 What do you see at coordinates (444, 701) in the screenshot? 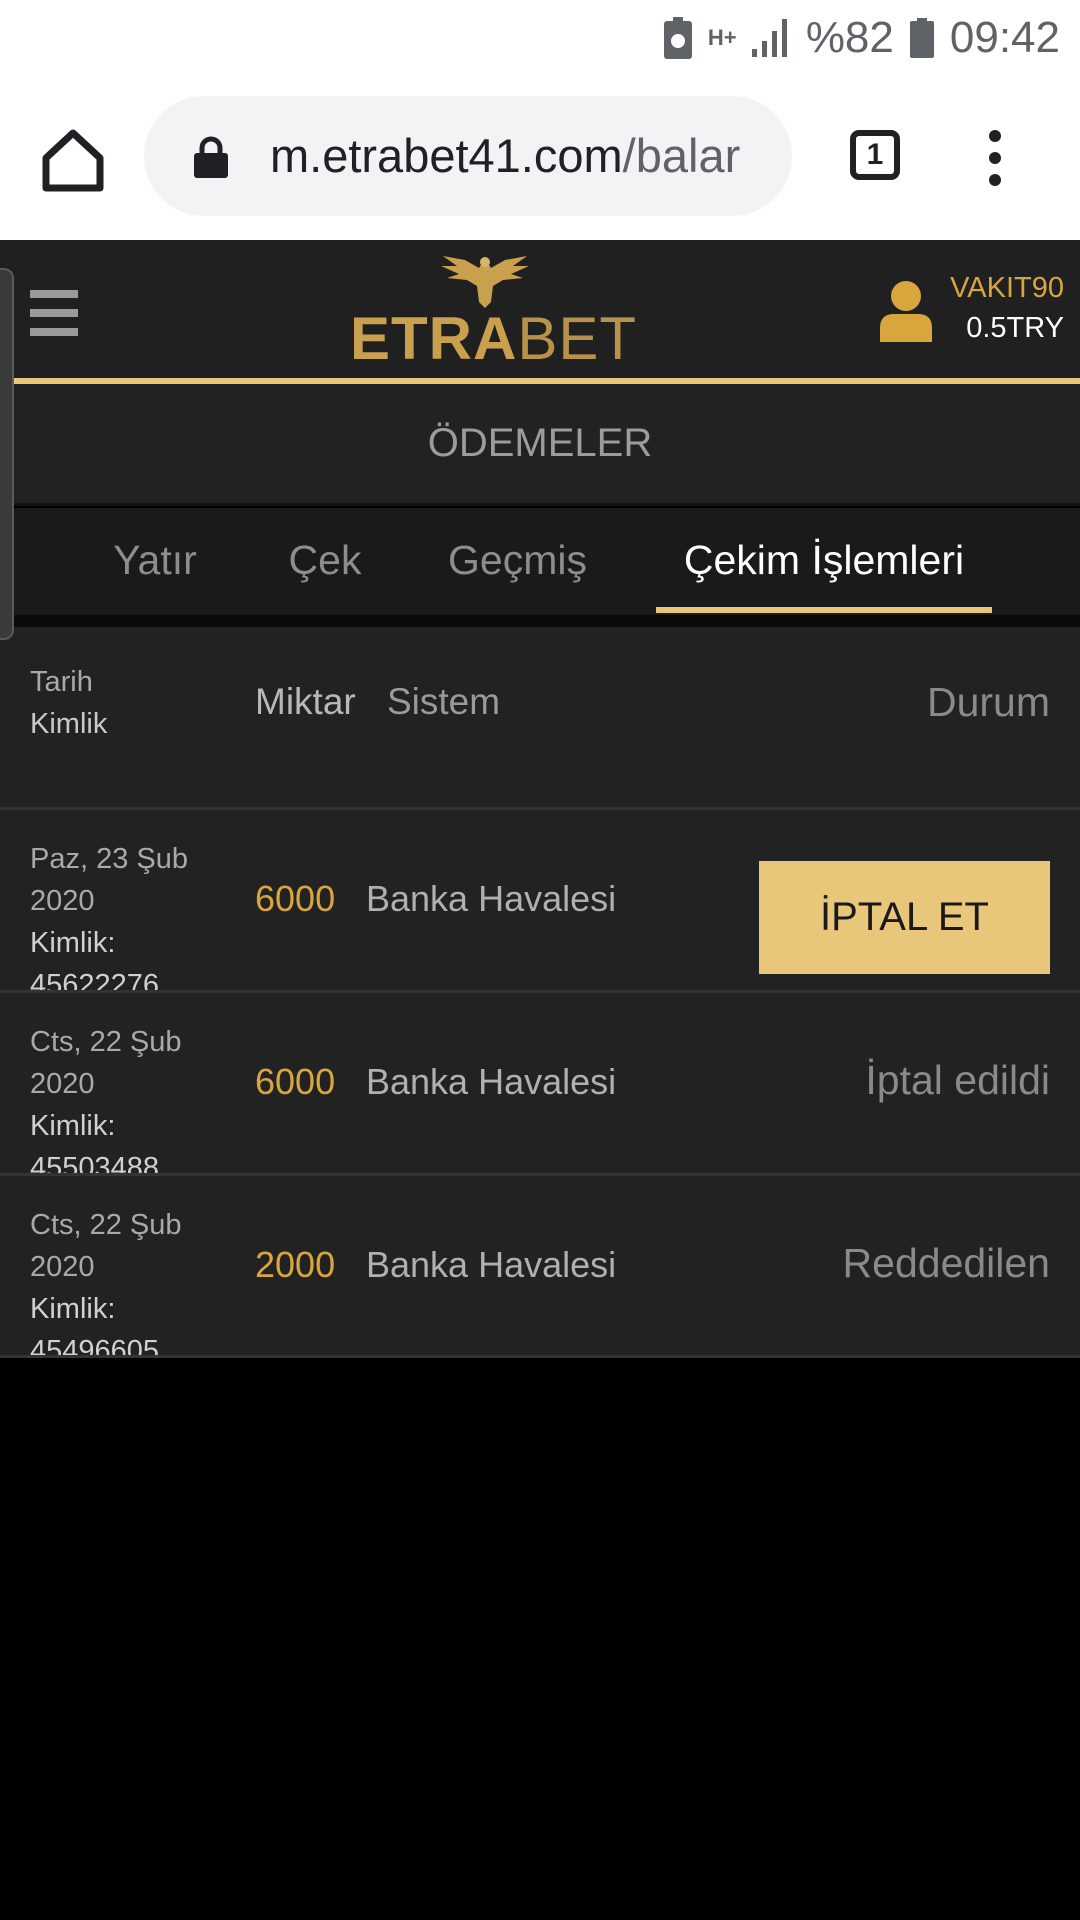
I see `header-system: Sistem` at bounding box center [444, 701].